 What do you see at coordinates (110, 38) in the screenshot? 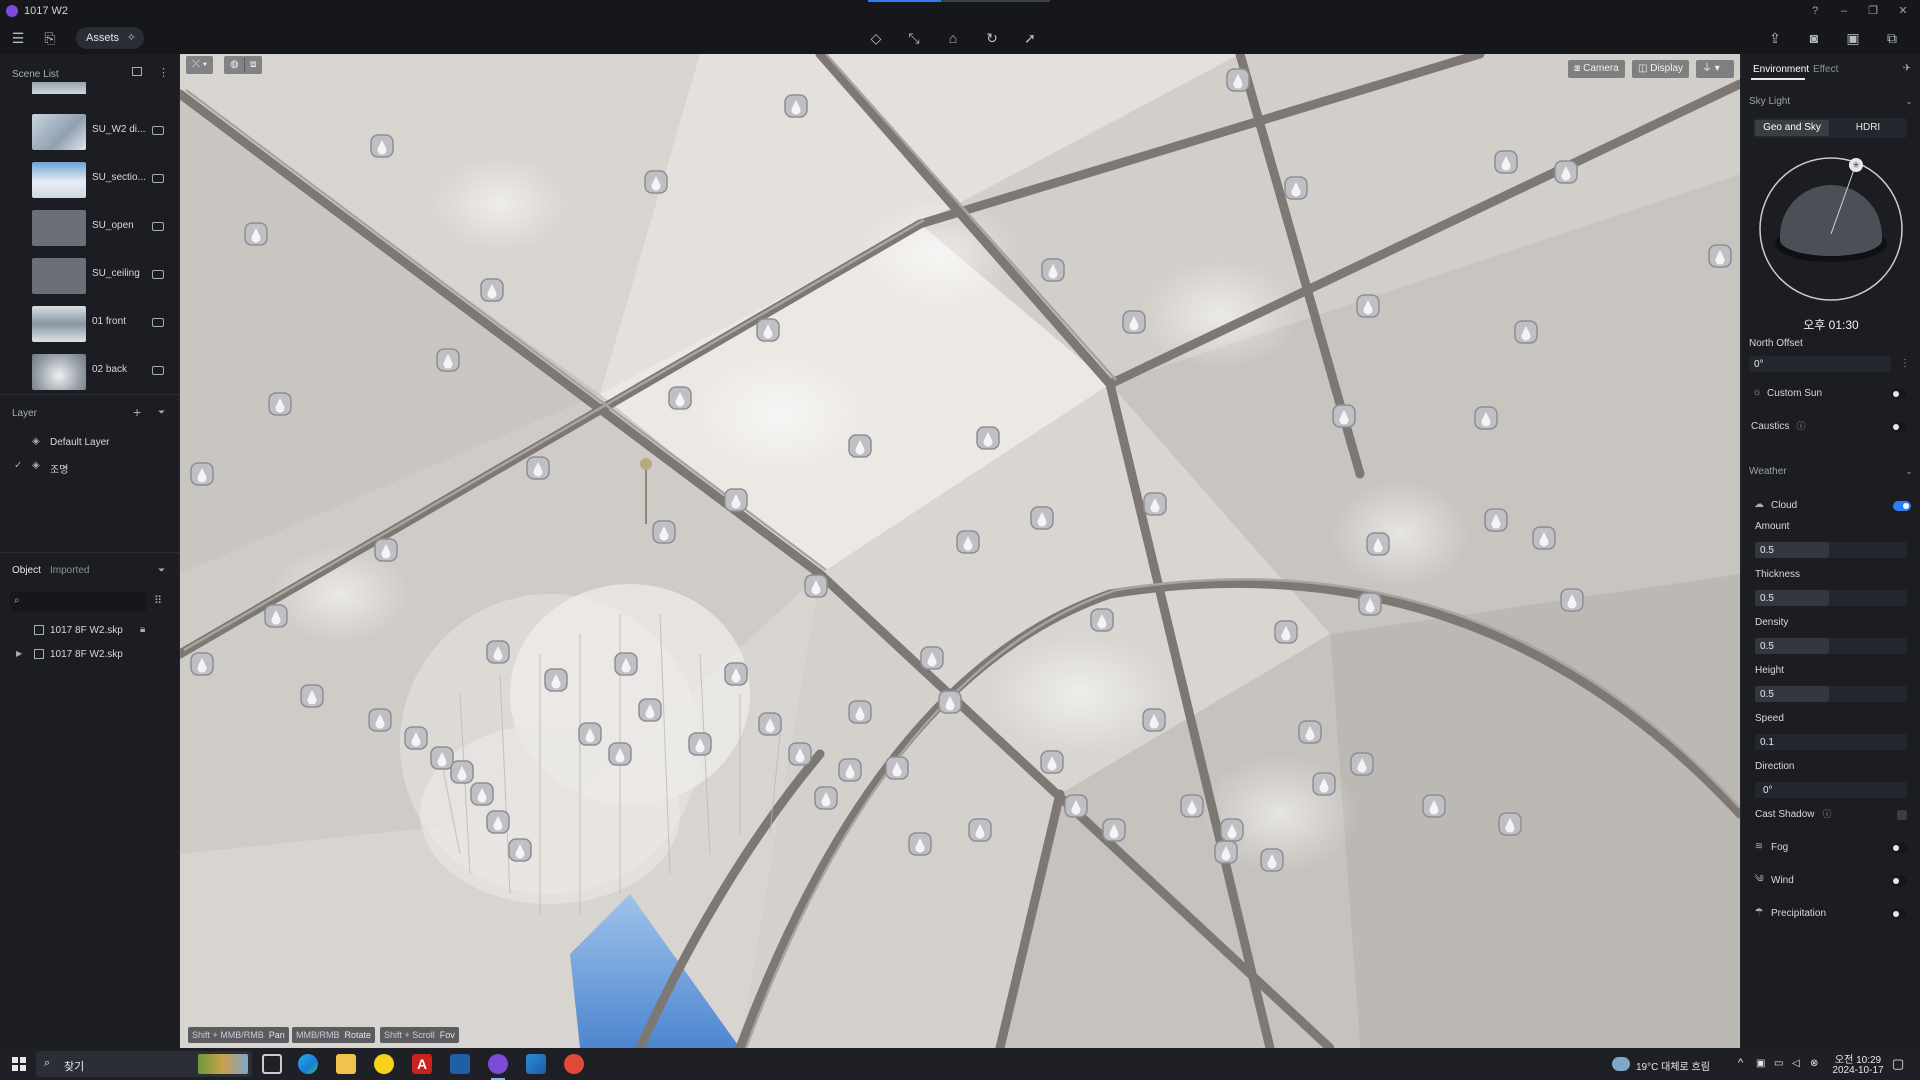
I see `assets-button: Assets ✧` at bounding box center [110, 38].